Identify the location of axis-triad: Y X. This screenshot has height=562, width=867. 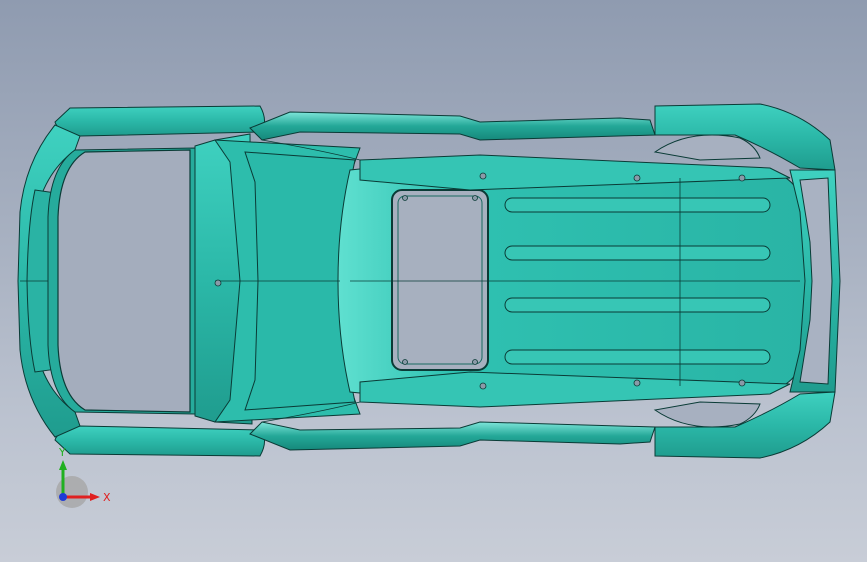
(83, 477).